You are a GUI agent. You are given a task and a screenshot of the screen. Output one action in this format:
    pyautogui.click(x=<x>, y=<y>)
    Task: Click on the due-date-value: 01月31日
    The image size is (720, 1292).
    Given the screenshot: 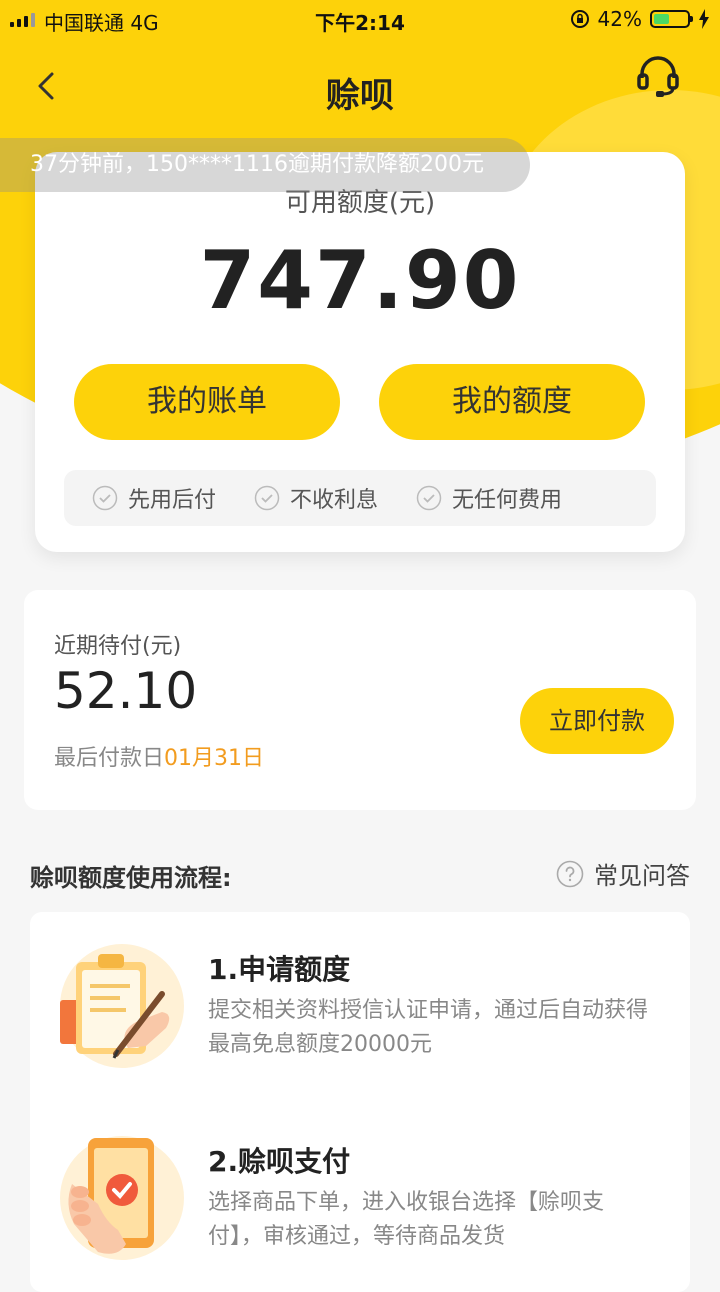 What is the action you would take?
    pyautogui.click(x=214, y=758)
    